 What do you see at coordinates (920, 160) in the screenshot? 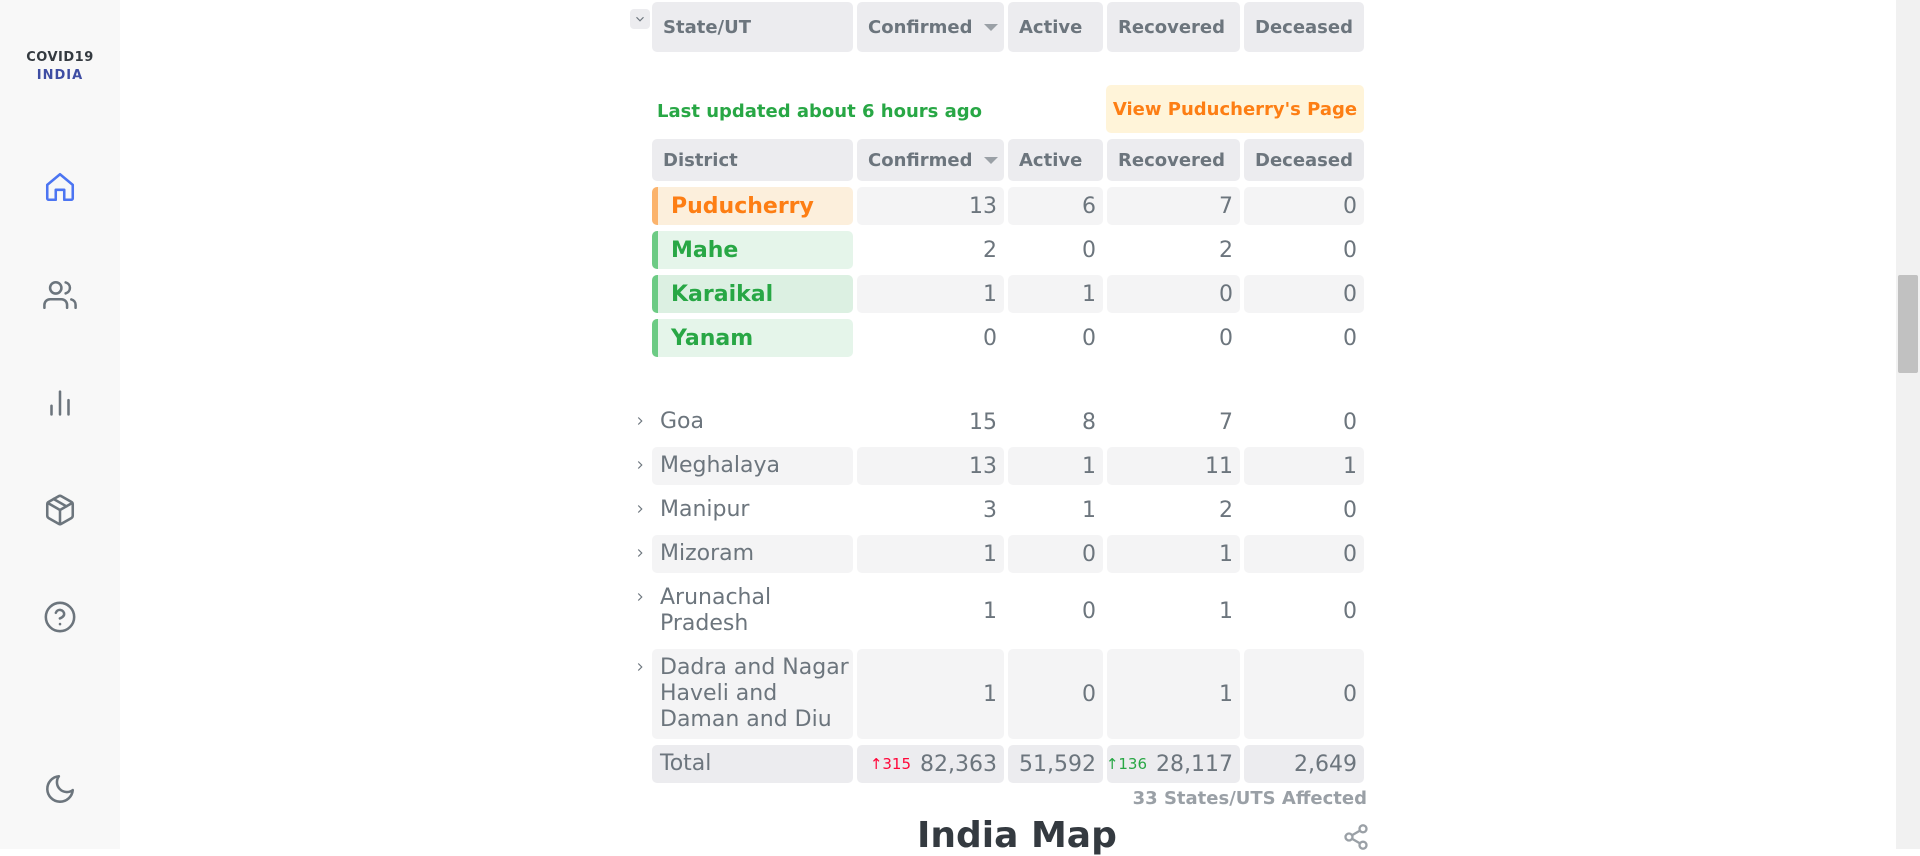
I see `header-district-confirmed-label: Confirmed` at bounding box center [920, 160].